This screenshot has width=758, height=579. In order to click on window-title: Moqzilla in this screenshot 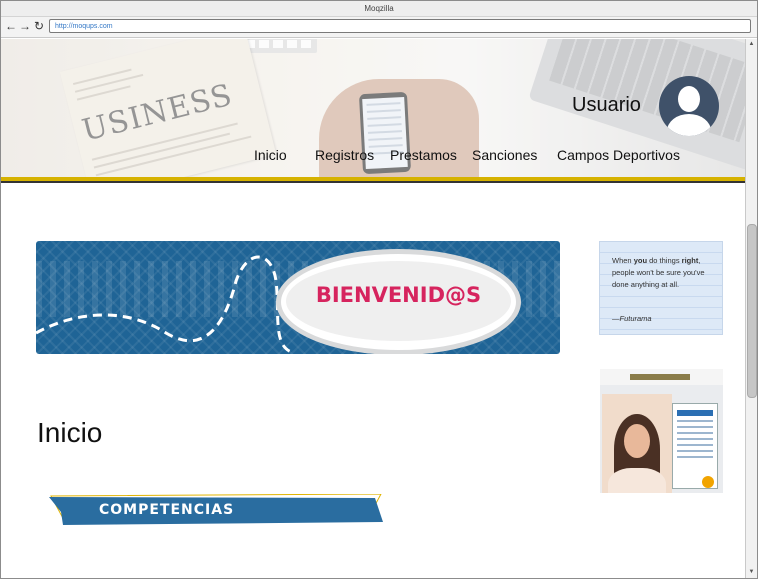, I will do `click(379, 8)`.